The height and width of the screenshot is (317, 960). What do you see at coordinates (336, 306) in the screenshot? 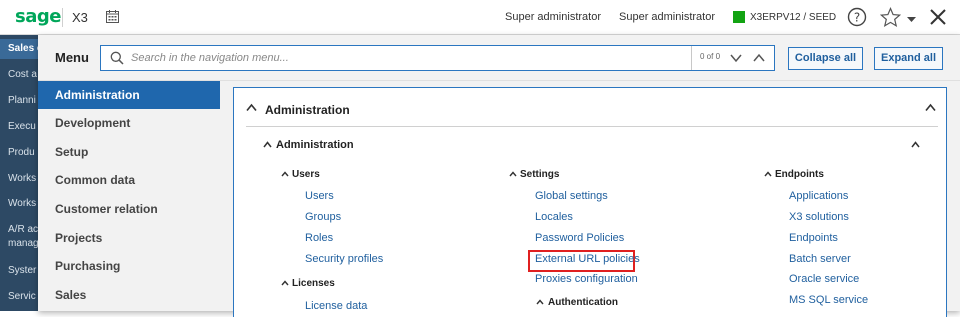
I see `link-license-data: License data` at bounding box center [336, 306].